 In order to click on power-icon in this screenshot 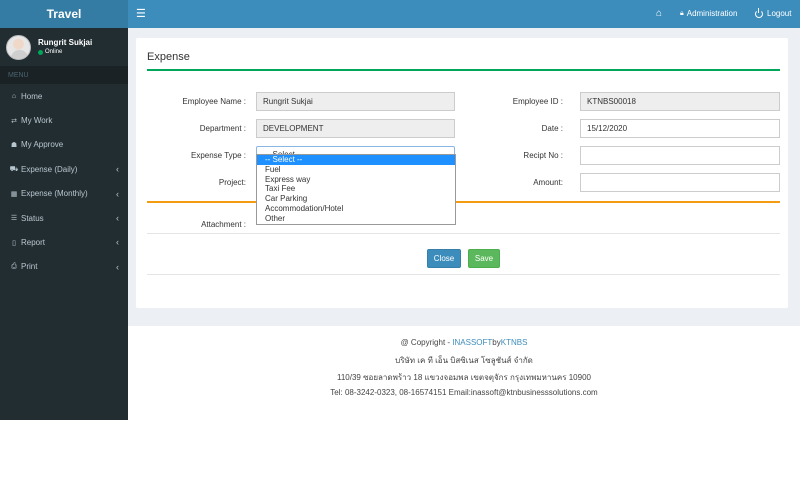, I will do `click(759, 13)`.